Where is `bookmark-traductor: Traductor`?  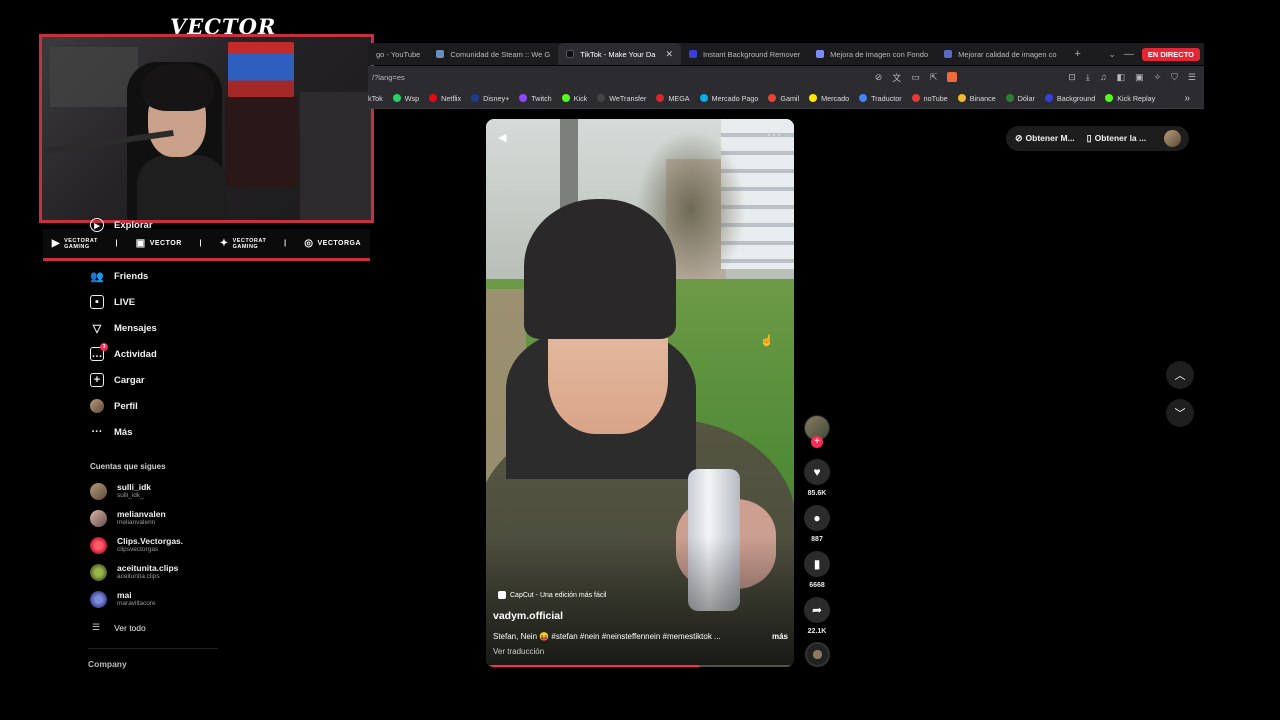 bookmark-traductor: Traductor is located at coordinates (880, 98).